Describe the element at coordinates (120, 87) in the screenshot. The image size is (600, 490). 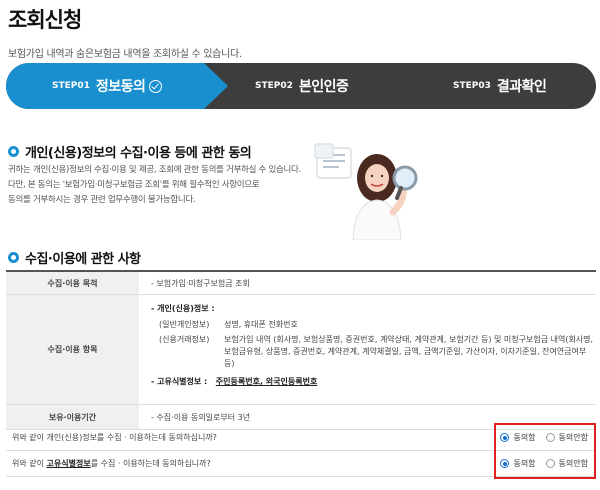
I see `step-label: 정보동의` at that location.